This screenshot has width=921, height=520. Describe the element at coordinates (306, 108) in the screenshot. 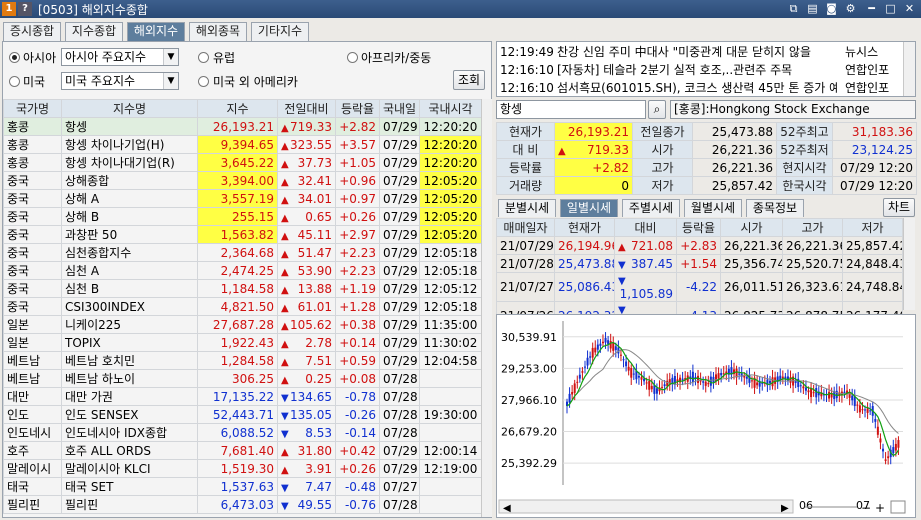

I see `column-header: 전일대비` at that location.